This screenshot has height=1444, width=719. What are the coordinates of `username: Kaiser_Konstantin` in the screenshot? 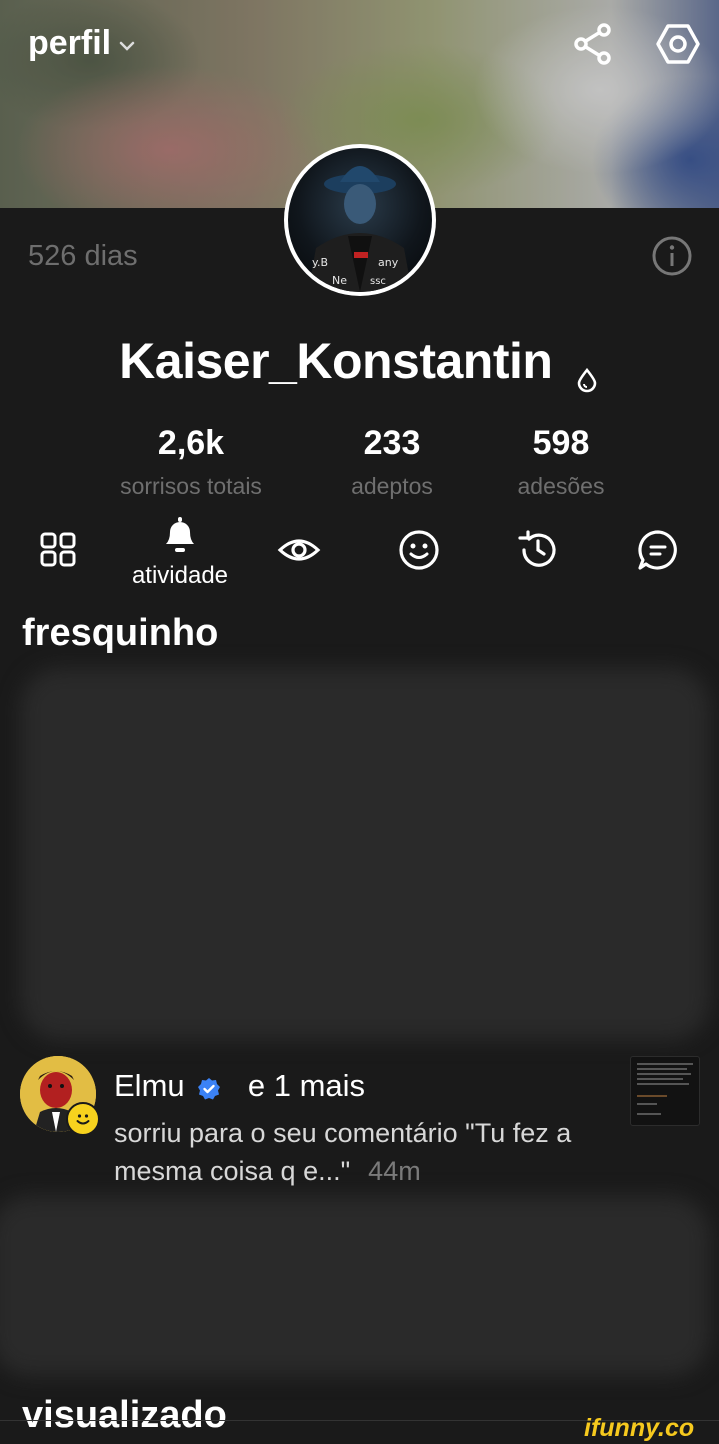 It's located at (359, 362).